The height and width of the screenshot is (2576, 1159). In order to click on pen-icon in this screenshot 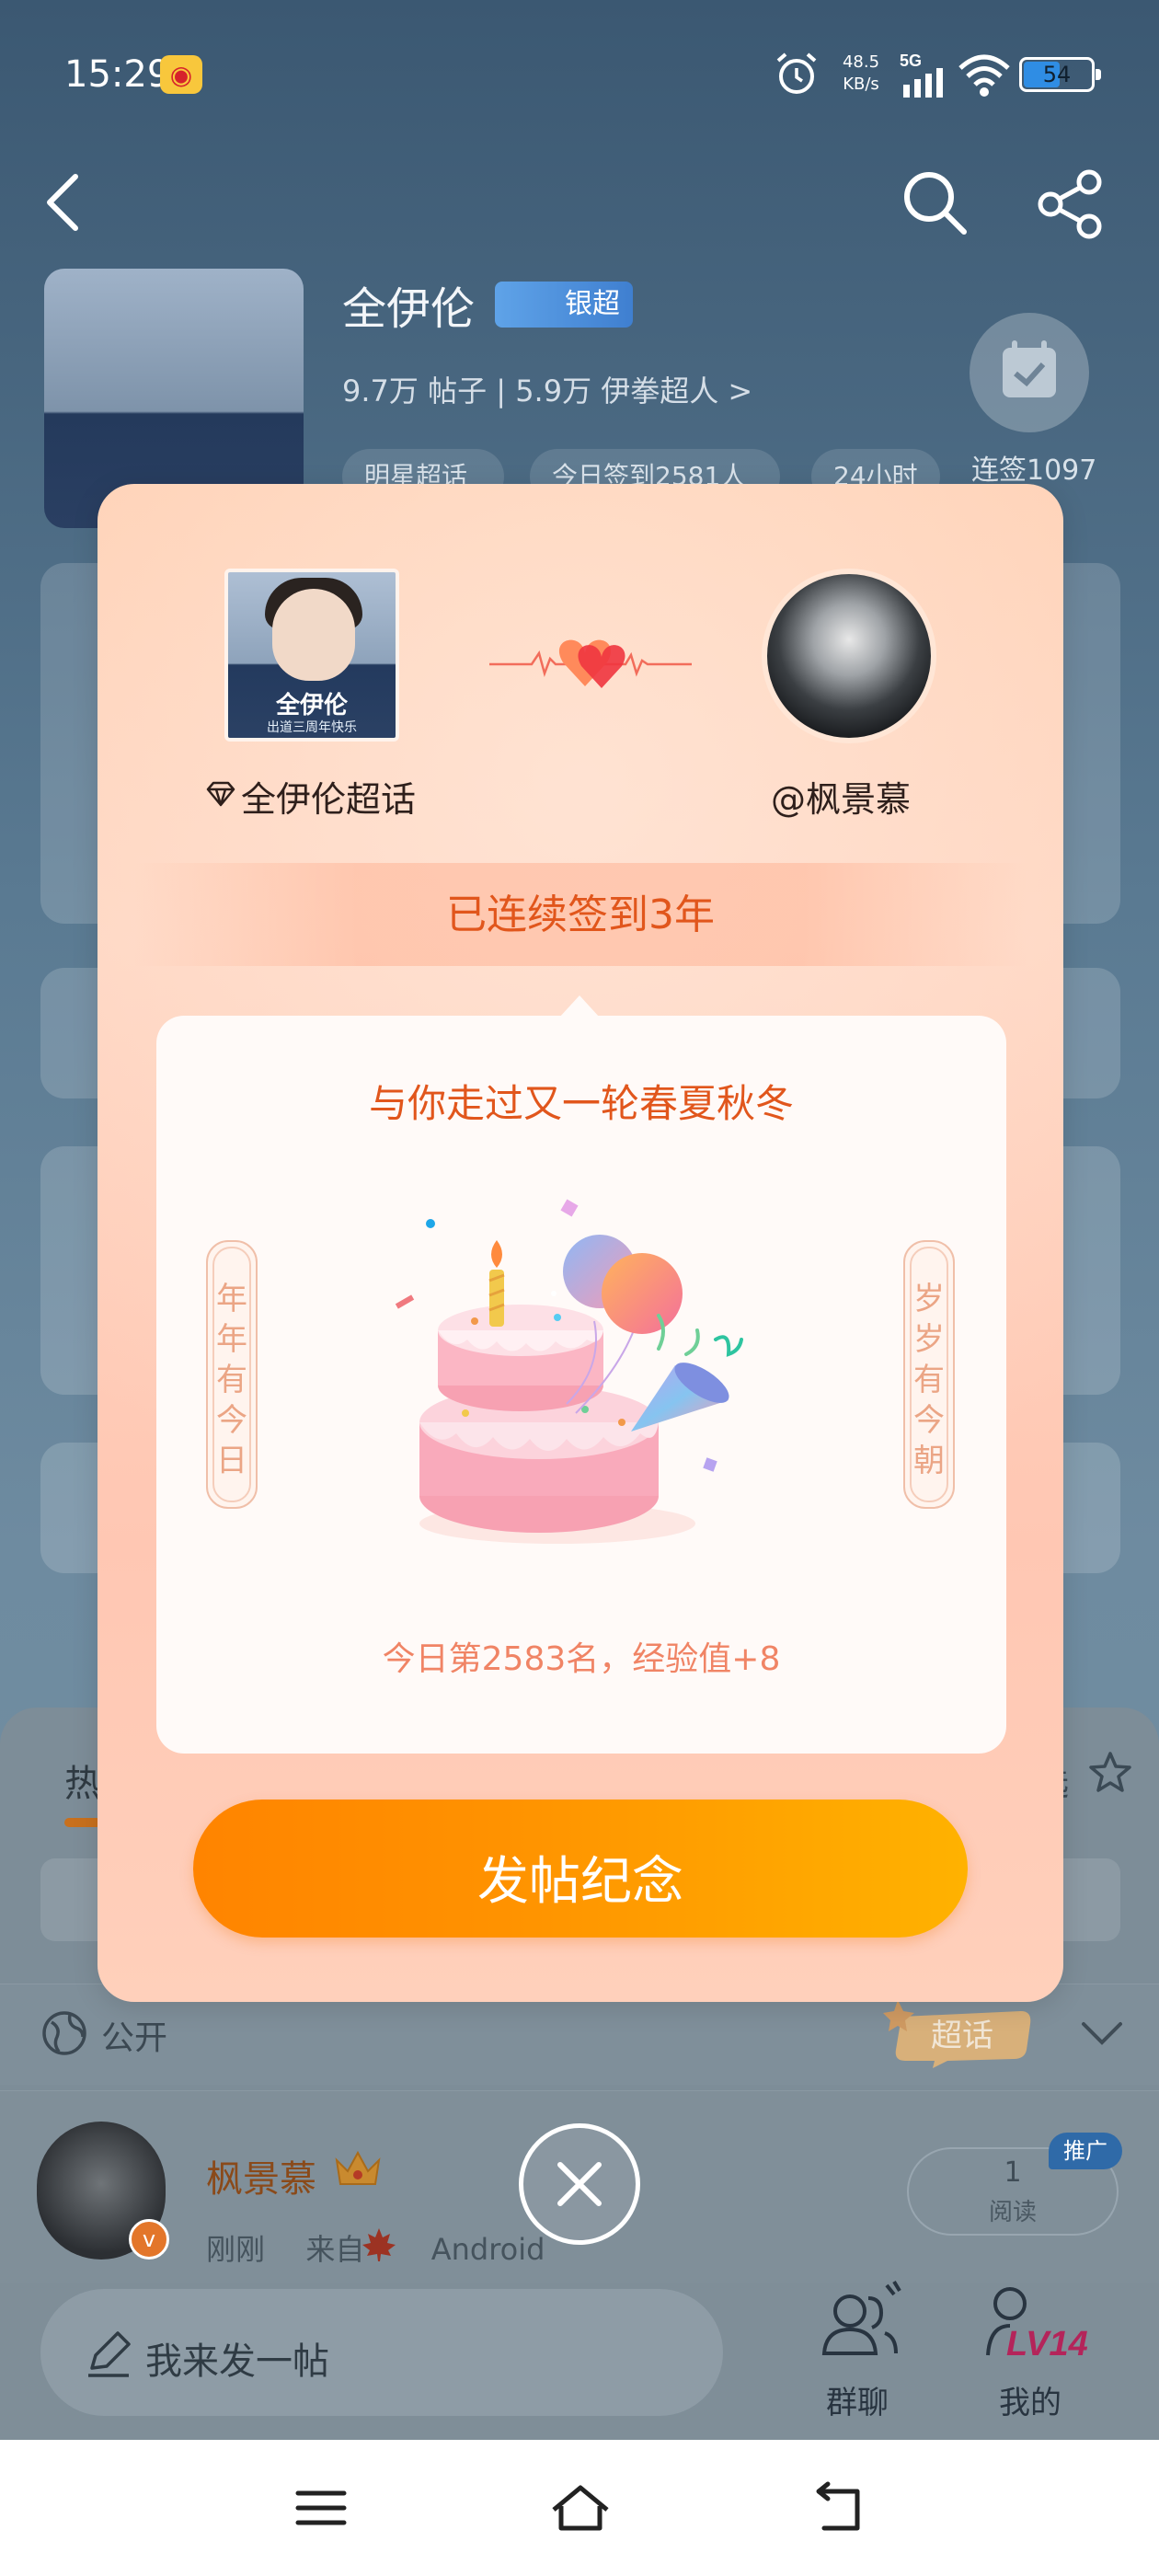, I will do `click(109, 2354)`.